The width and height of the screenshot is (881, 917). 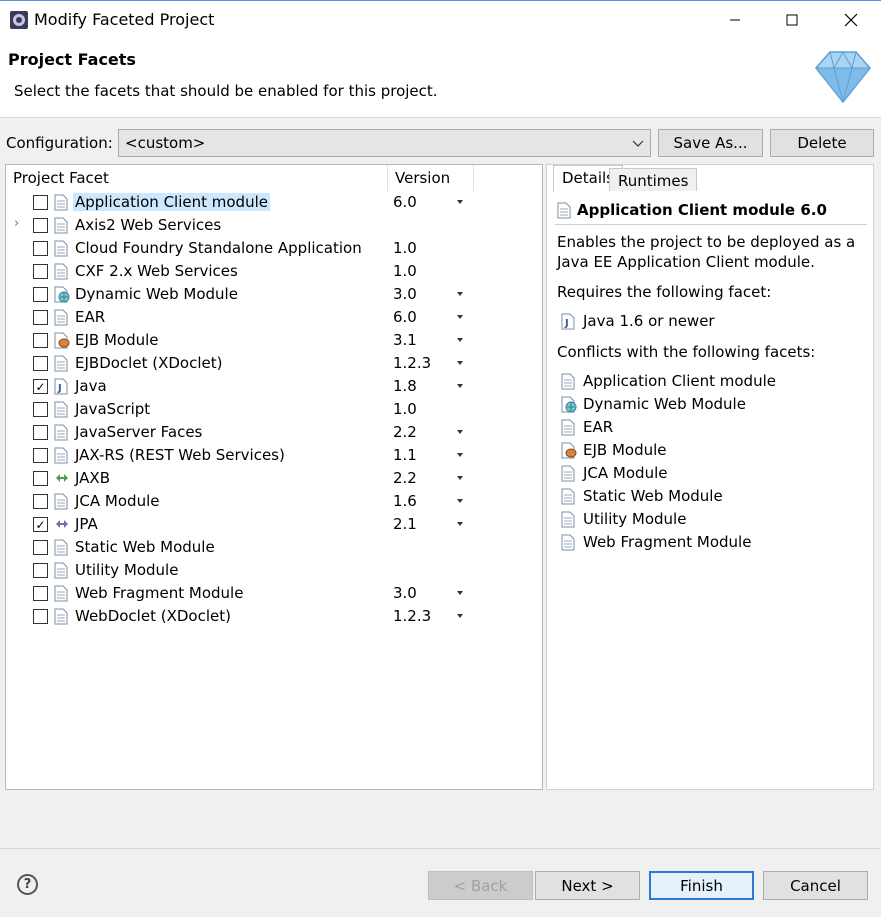 I want to click on details-title: Application Client module 6.0, so click(x=692, y=210).